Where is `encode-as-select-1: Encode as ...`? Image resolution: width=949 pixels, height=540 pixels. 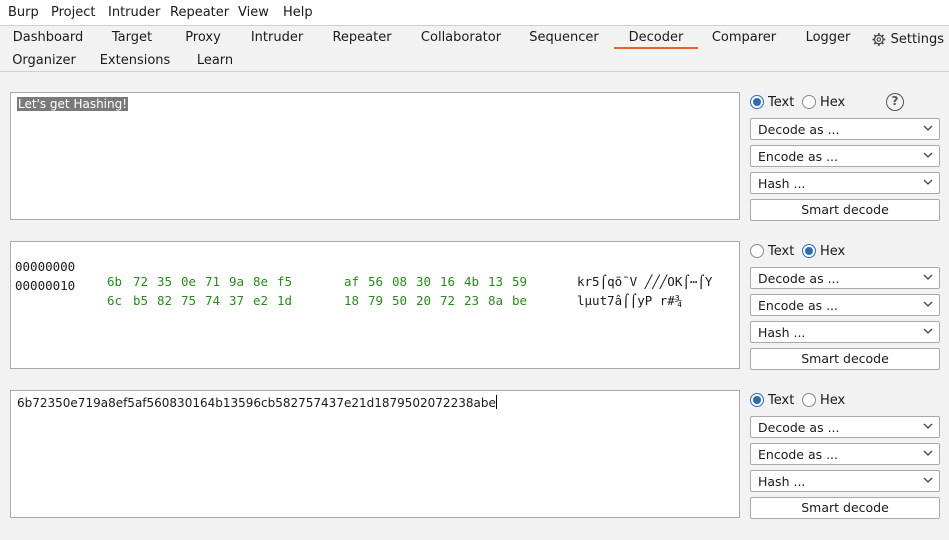 encode-as-select-1: Encode as ... is located at coordinates (845, 156).